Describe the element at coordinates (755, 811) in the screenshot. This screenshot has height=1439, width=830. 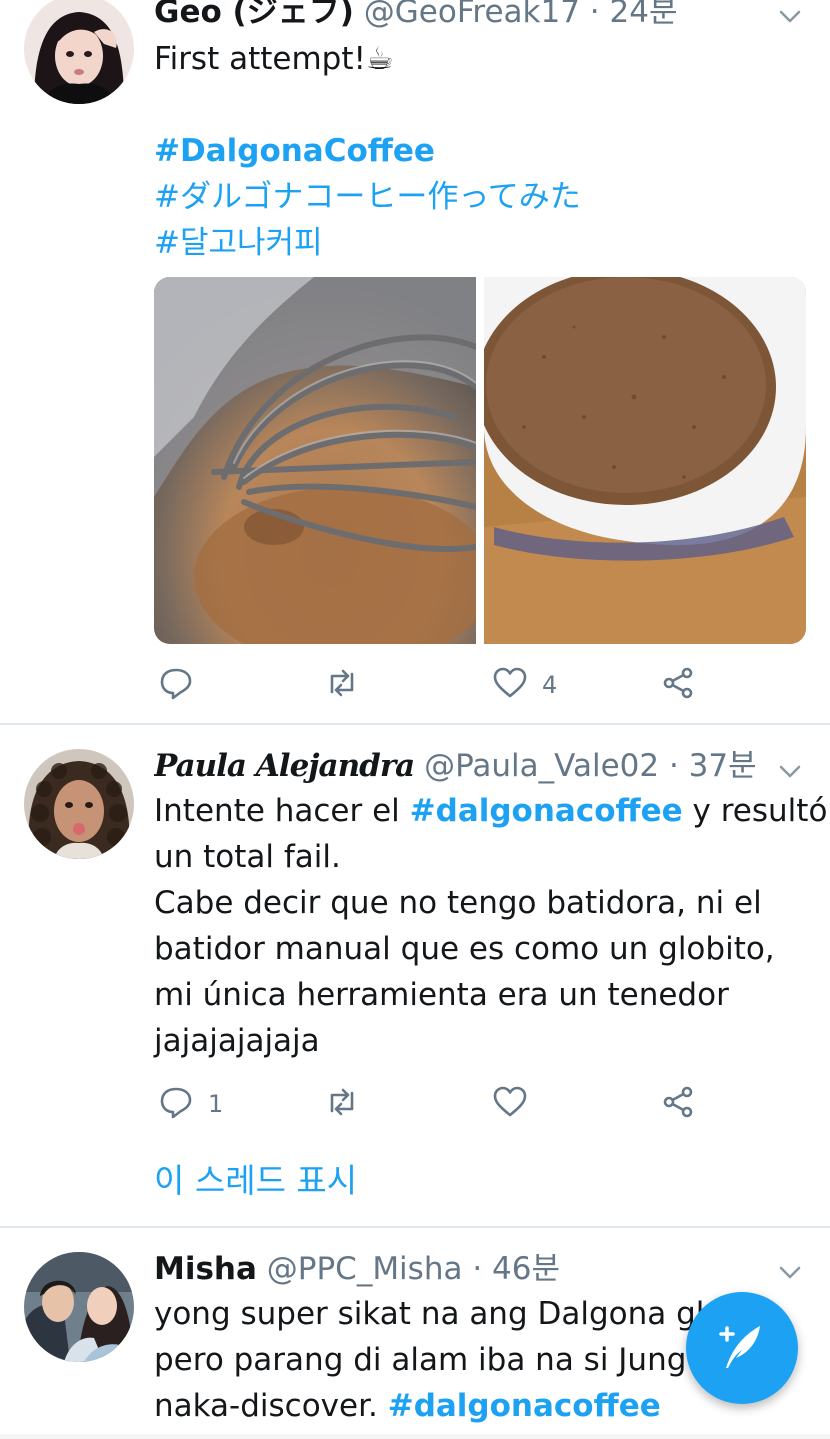
I see `text-segment: y resultó` at that location.